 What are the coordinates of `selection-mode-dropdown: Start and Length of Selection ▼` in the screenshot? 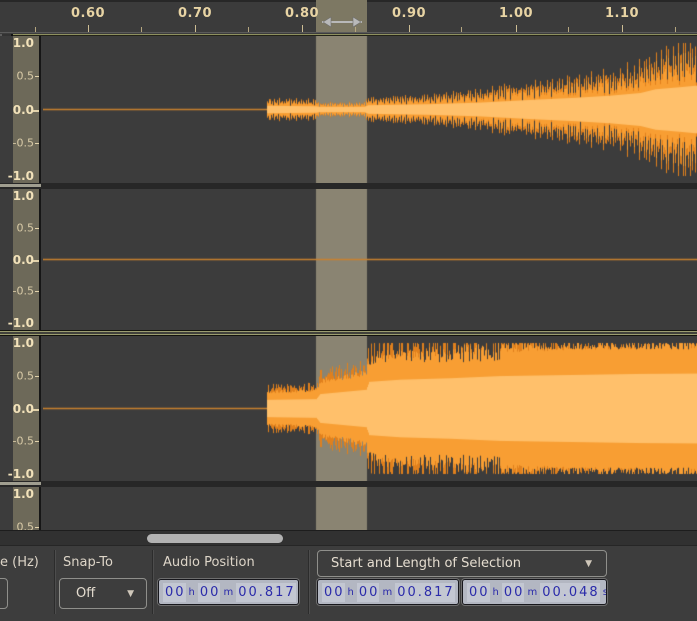 It's located at (462, 563).